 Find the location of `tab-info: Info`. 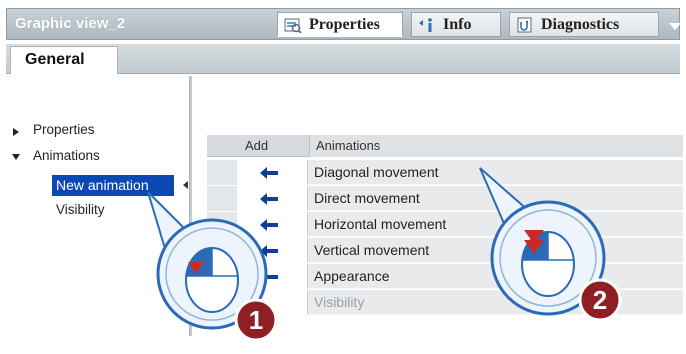

tab-info: Info is located at coordinates (456, 24).